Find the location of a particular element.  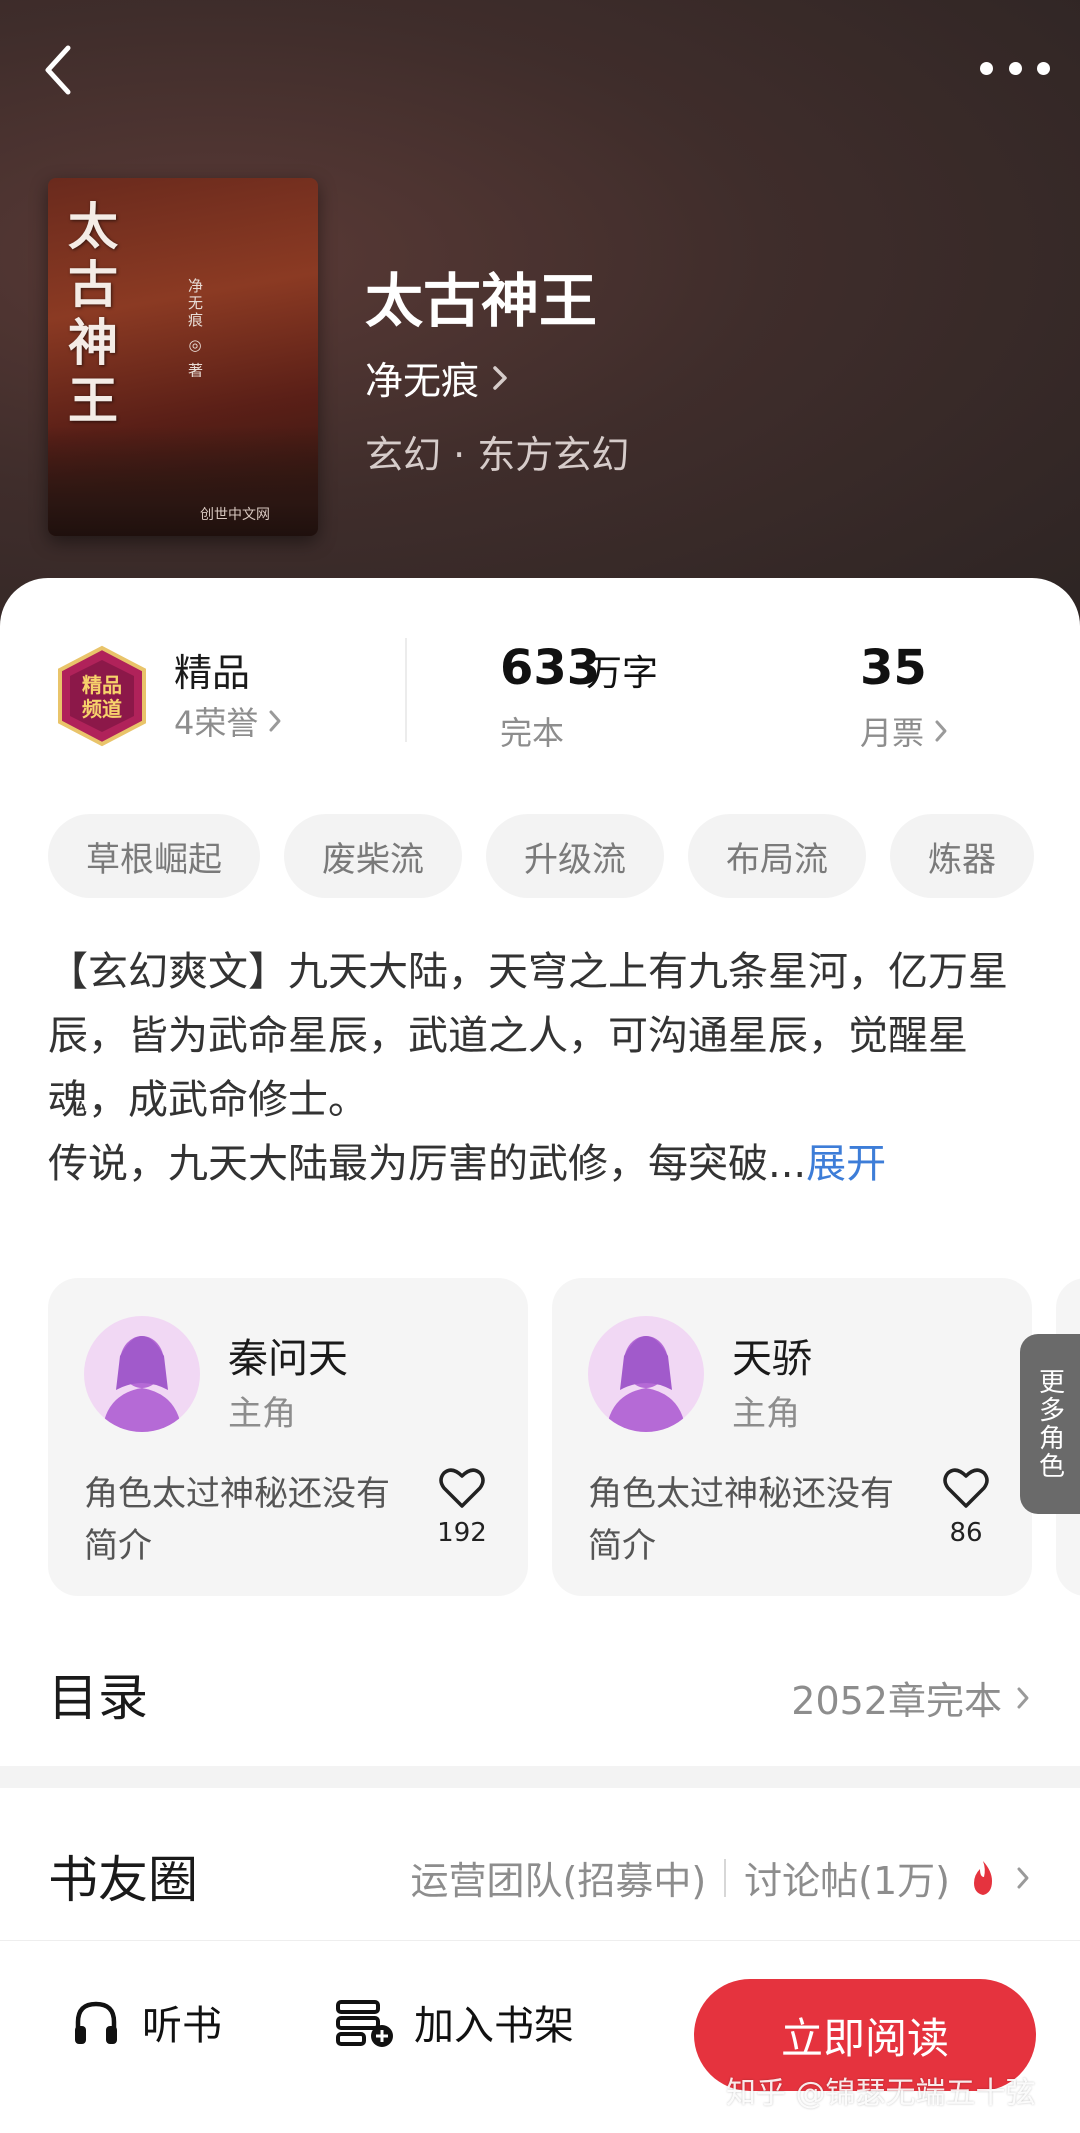

add-shelf-label: 加入书架 is located at coordinates (494, 2026).